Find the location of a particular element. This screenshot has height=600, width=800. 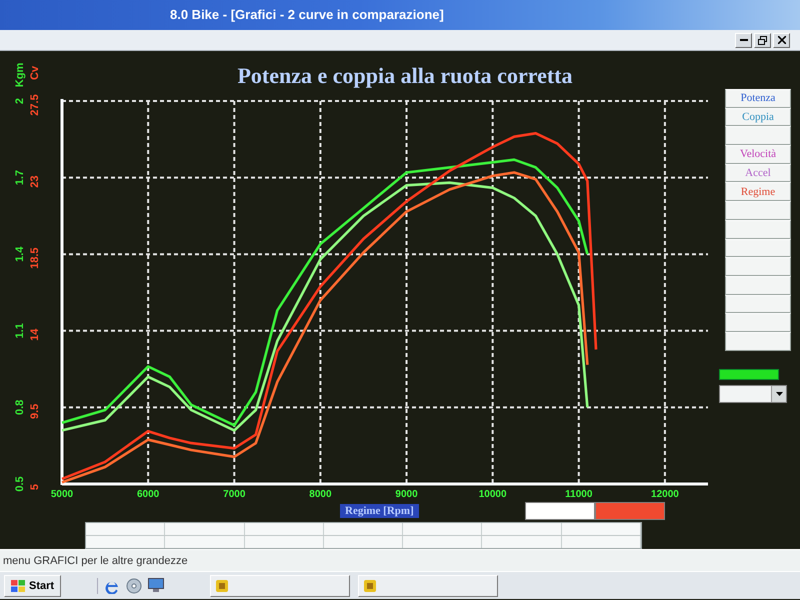

x-tick-label: 9000 is located at coordinates (406, 494).